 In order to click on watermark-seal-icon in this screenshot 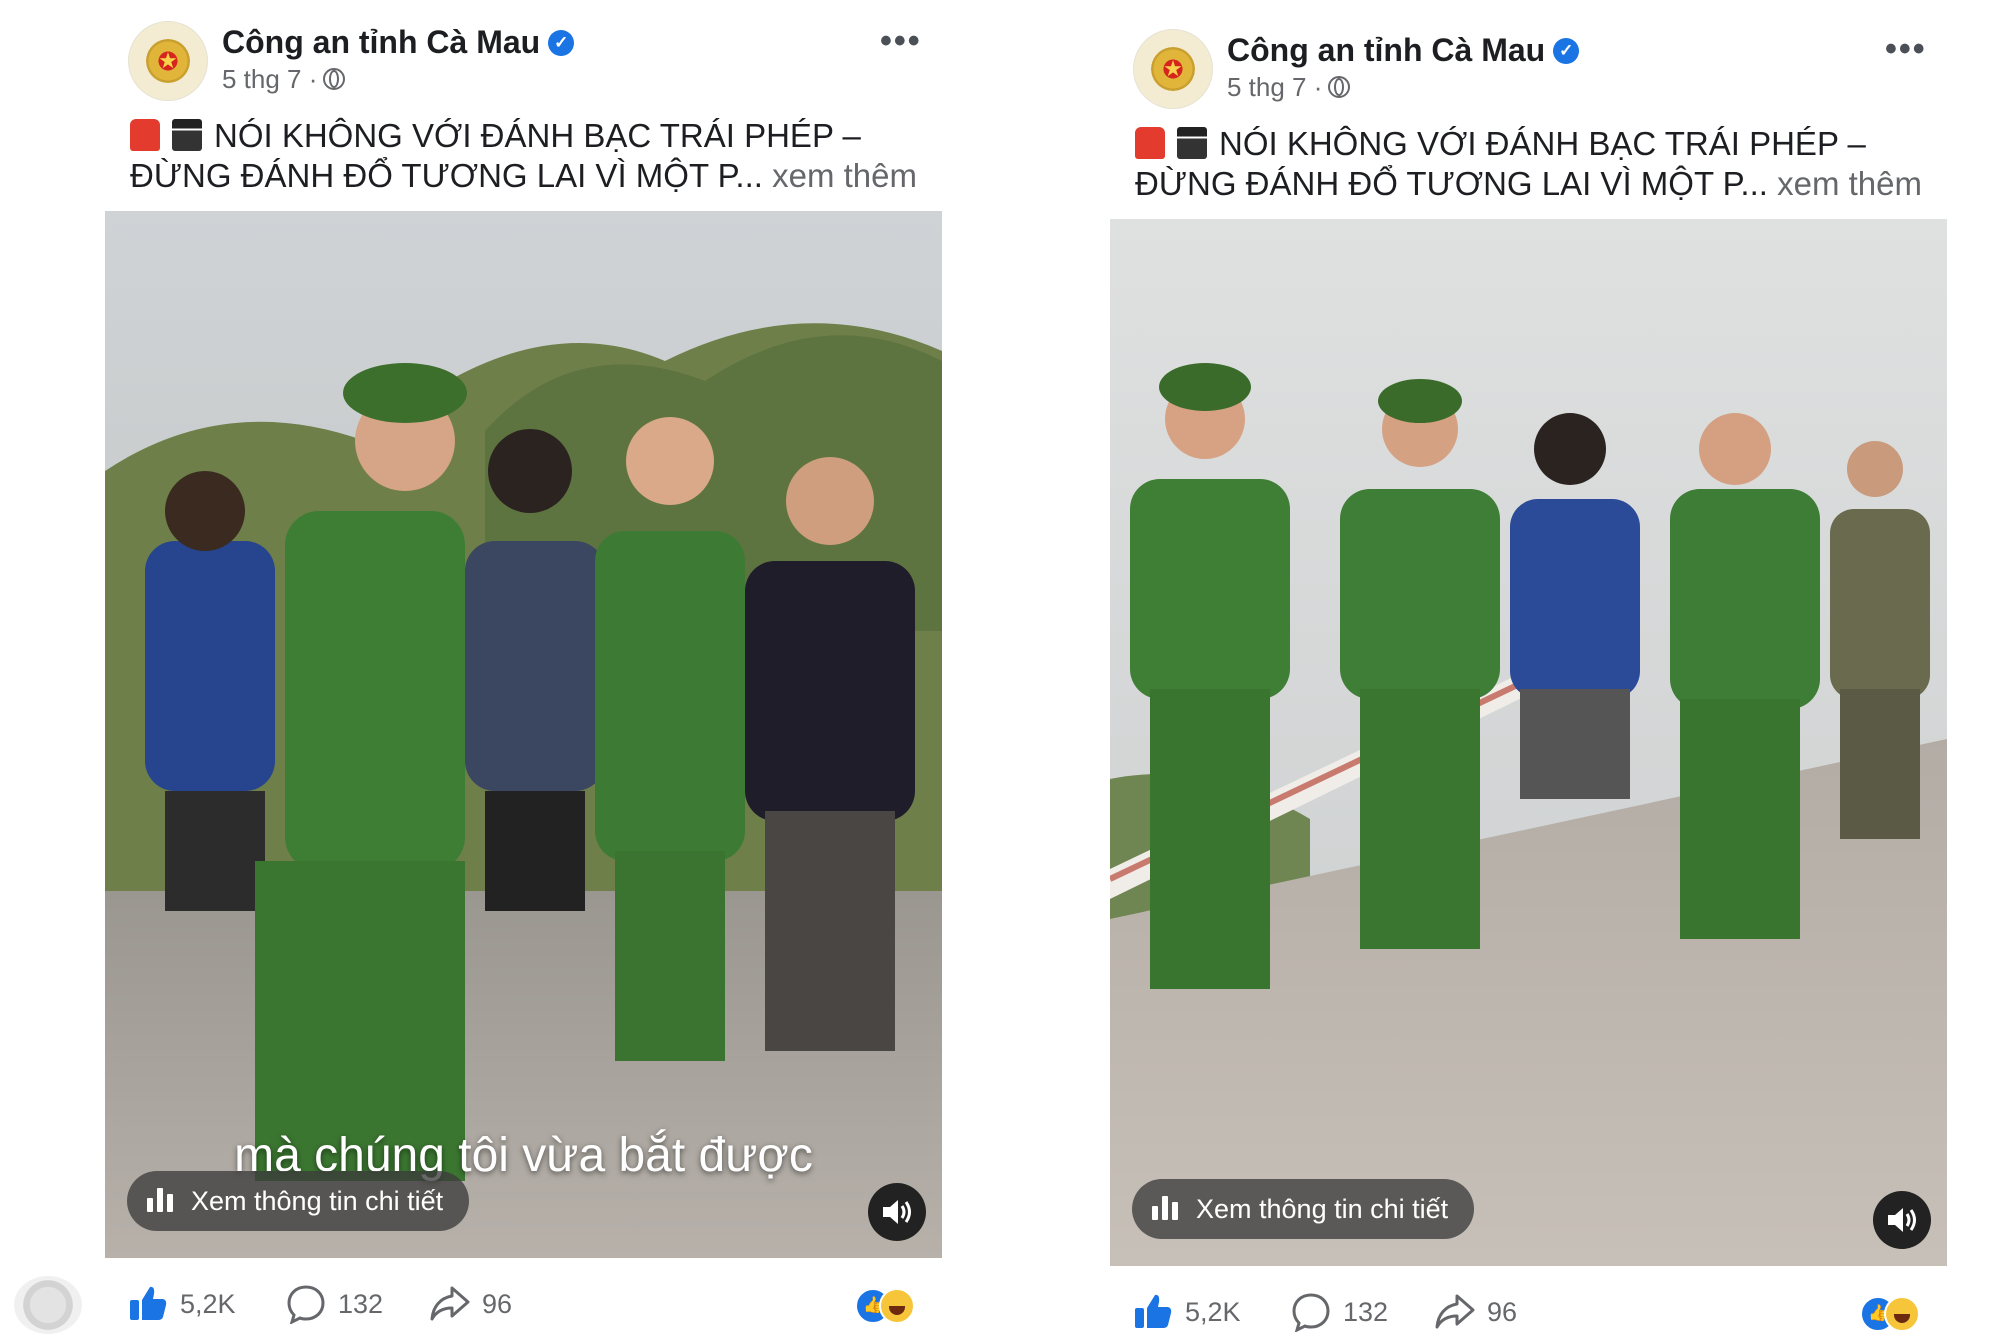, I will do `click(48, 1305)`.